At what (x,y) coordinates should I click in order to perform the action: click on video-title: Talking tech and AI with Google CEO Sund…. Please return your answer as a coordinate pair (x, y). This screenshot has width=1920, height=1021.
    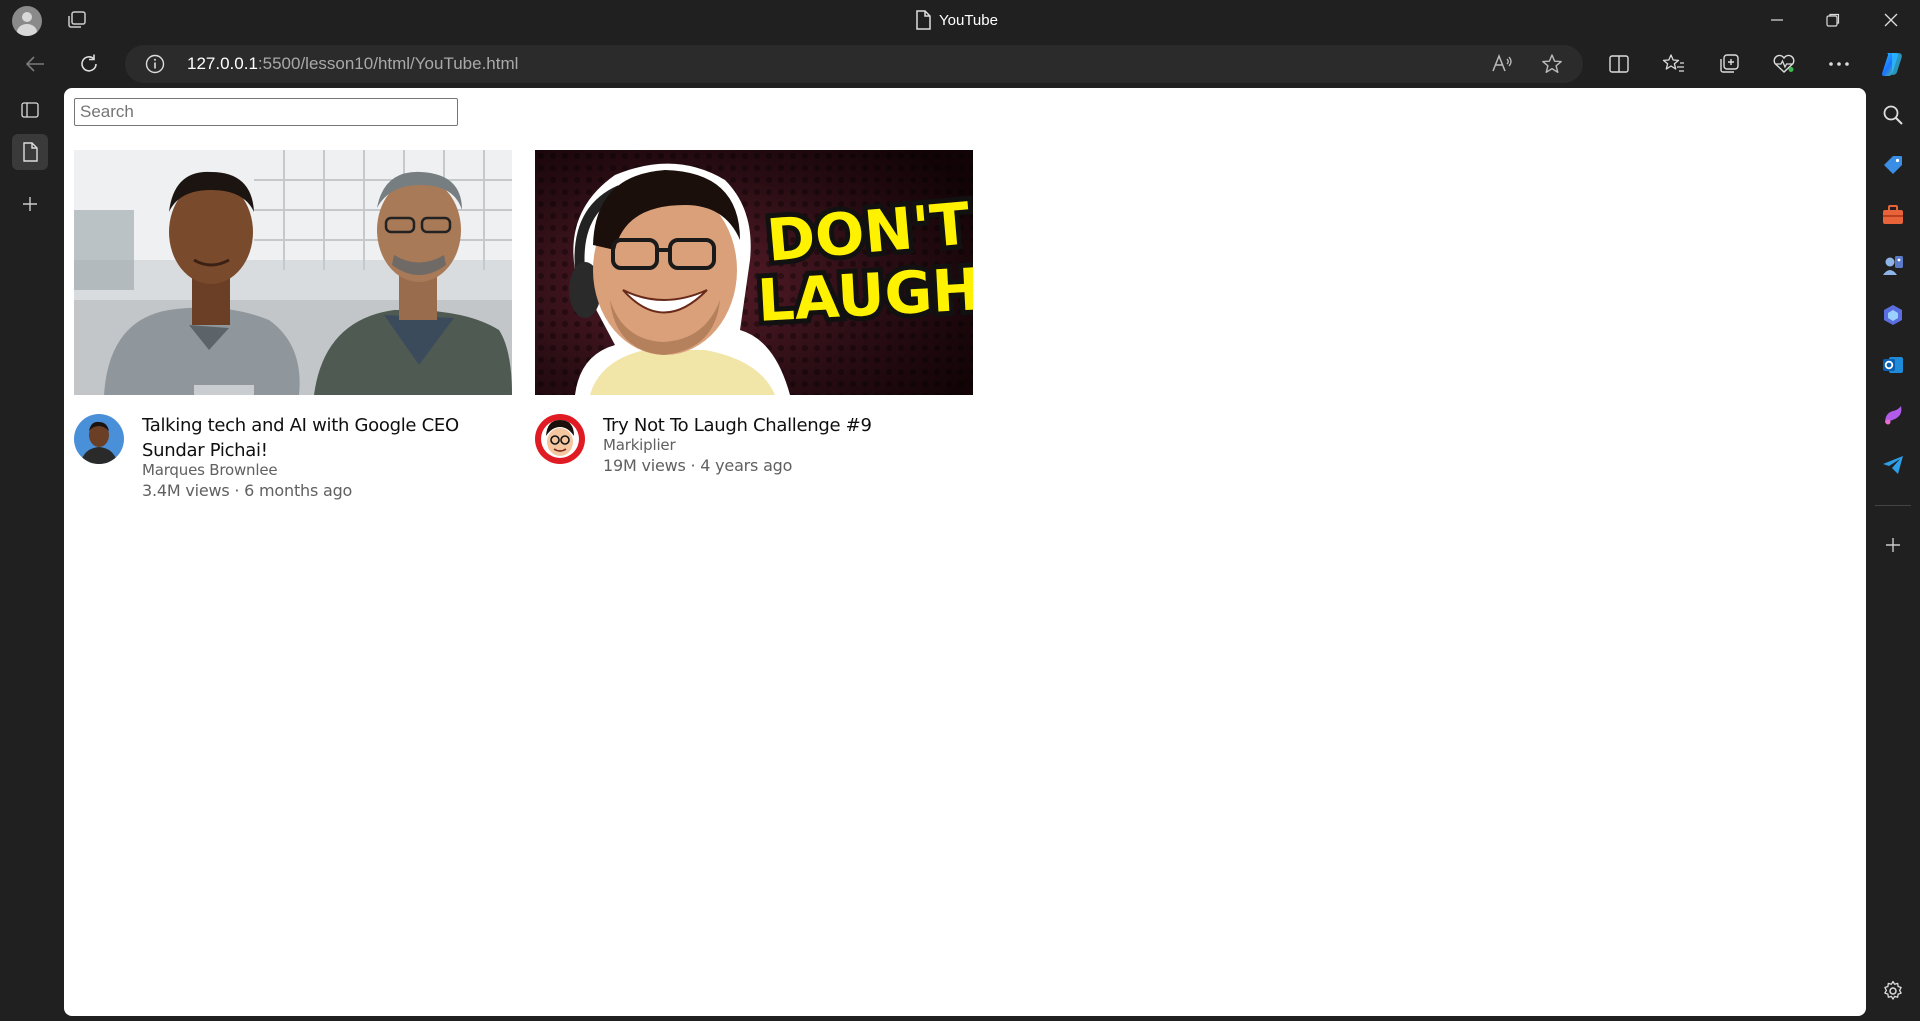
    Looking at the image, I should click on (327, 438).